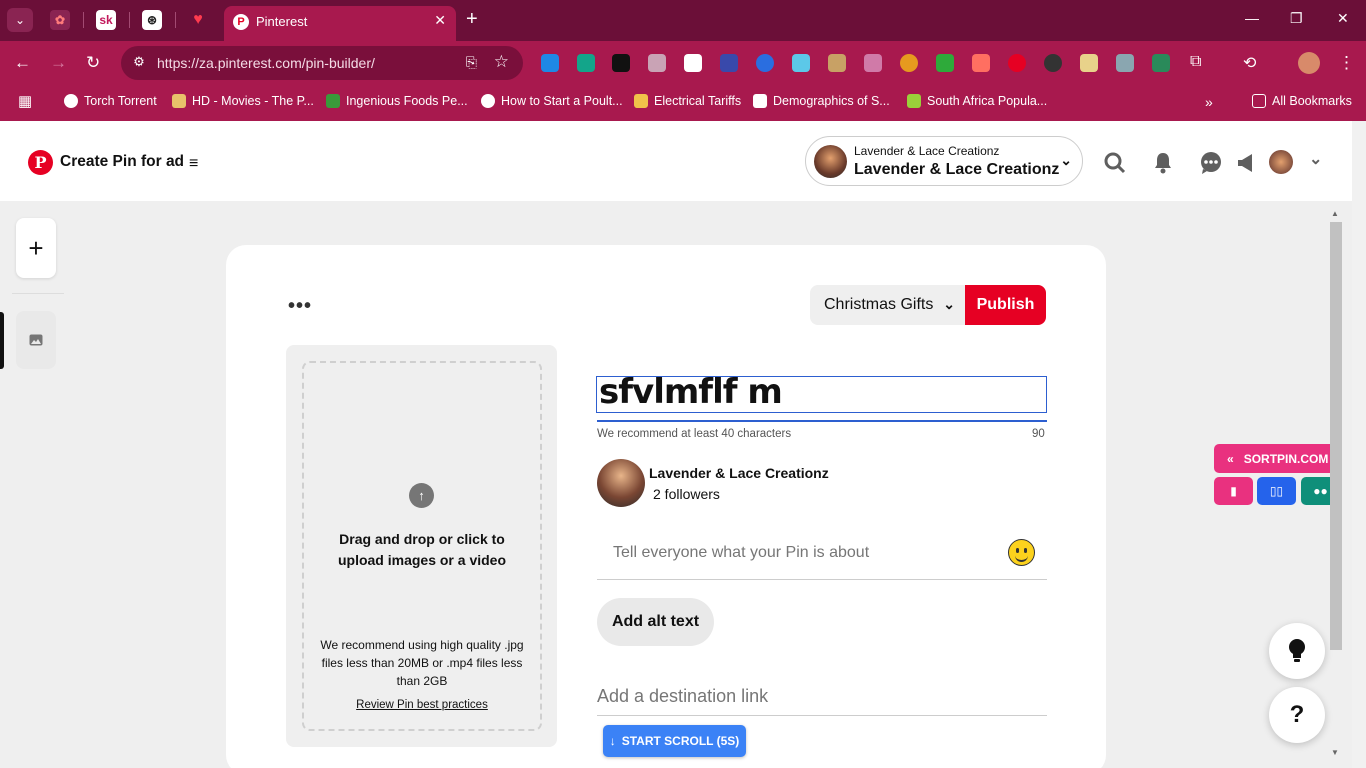 This screenshot has width=1366, height=768. I want to click on extension-8-icon, so click(801, 63).